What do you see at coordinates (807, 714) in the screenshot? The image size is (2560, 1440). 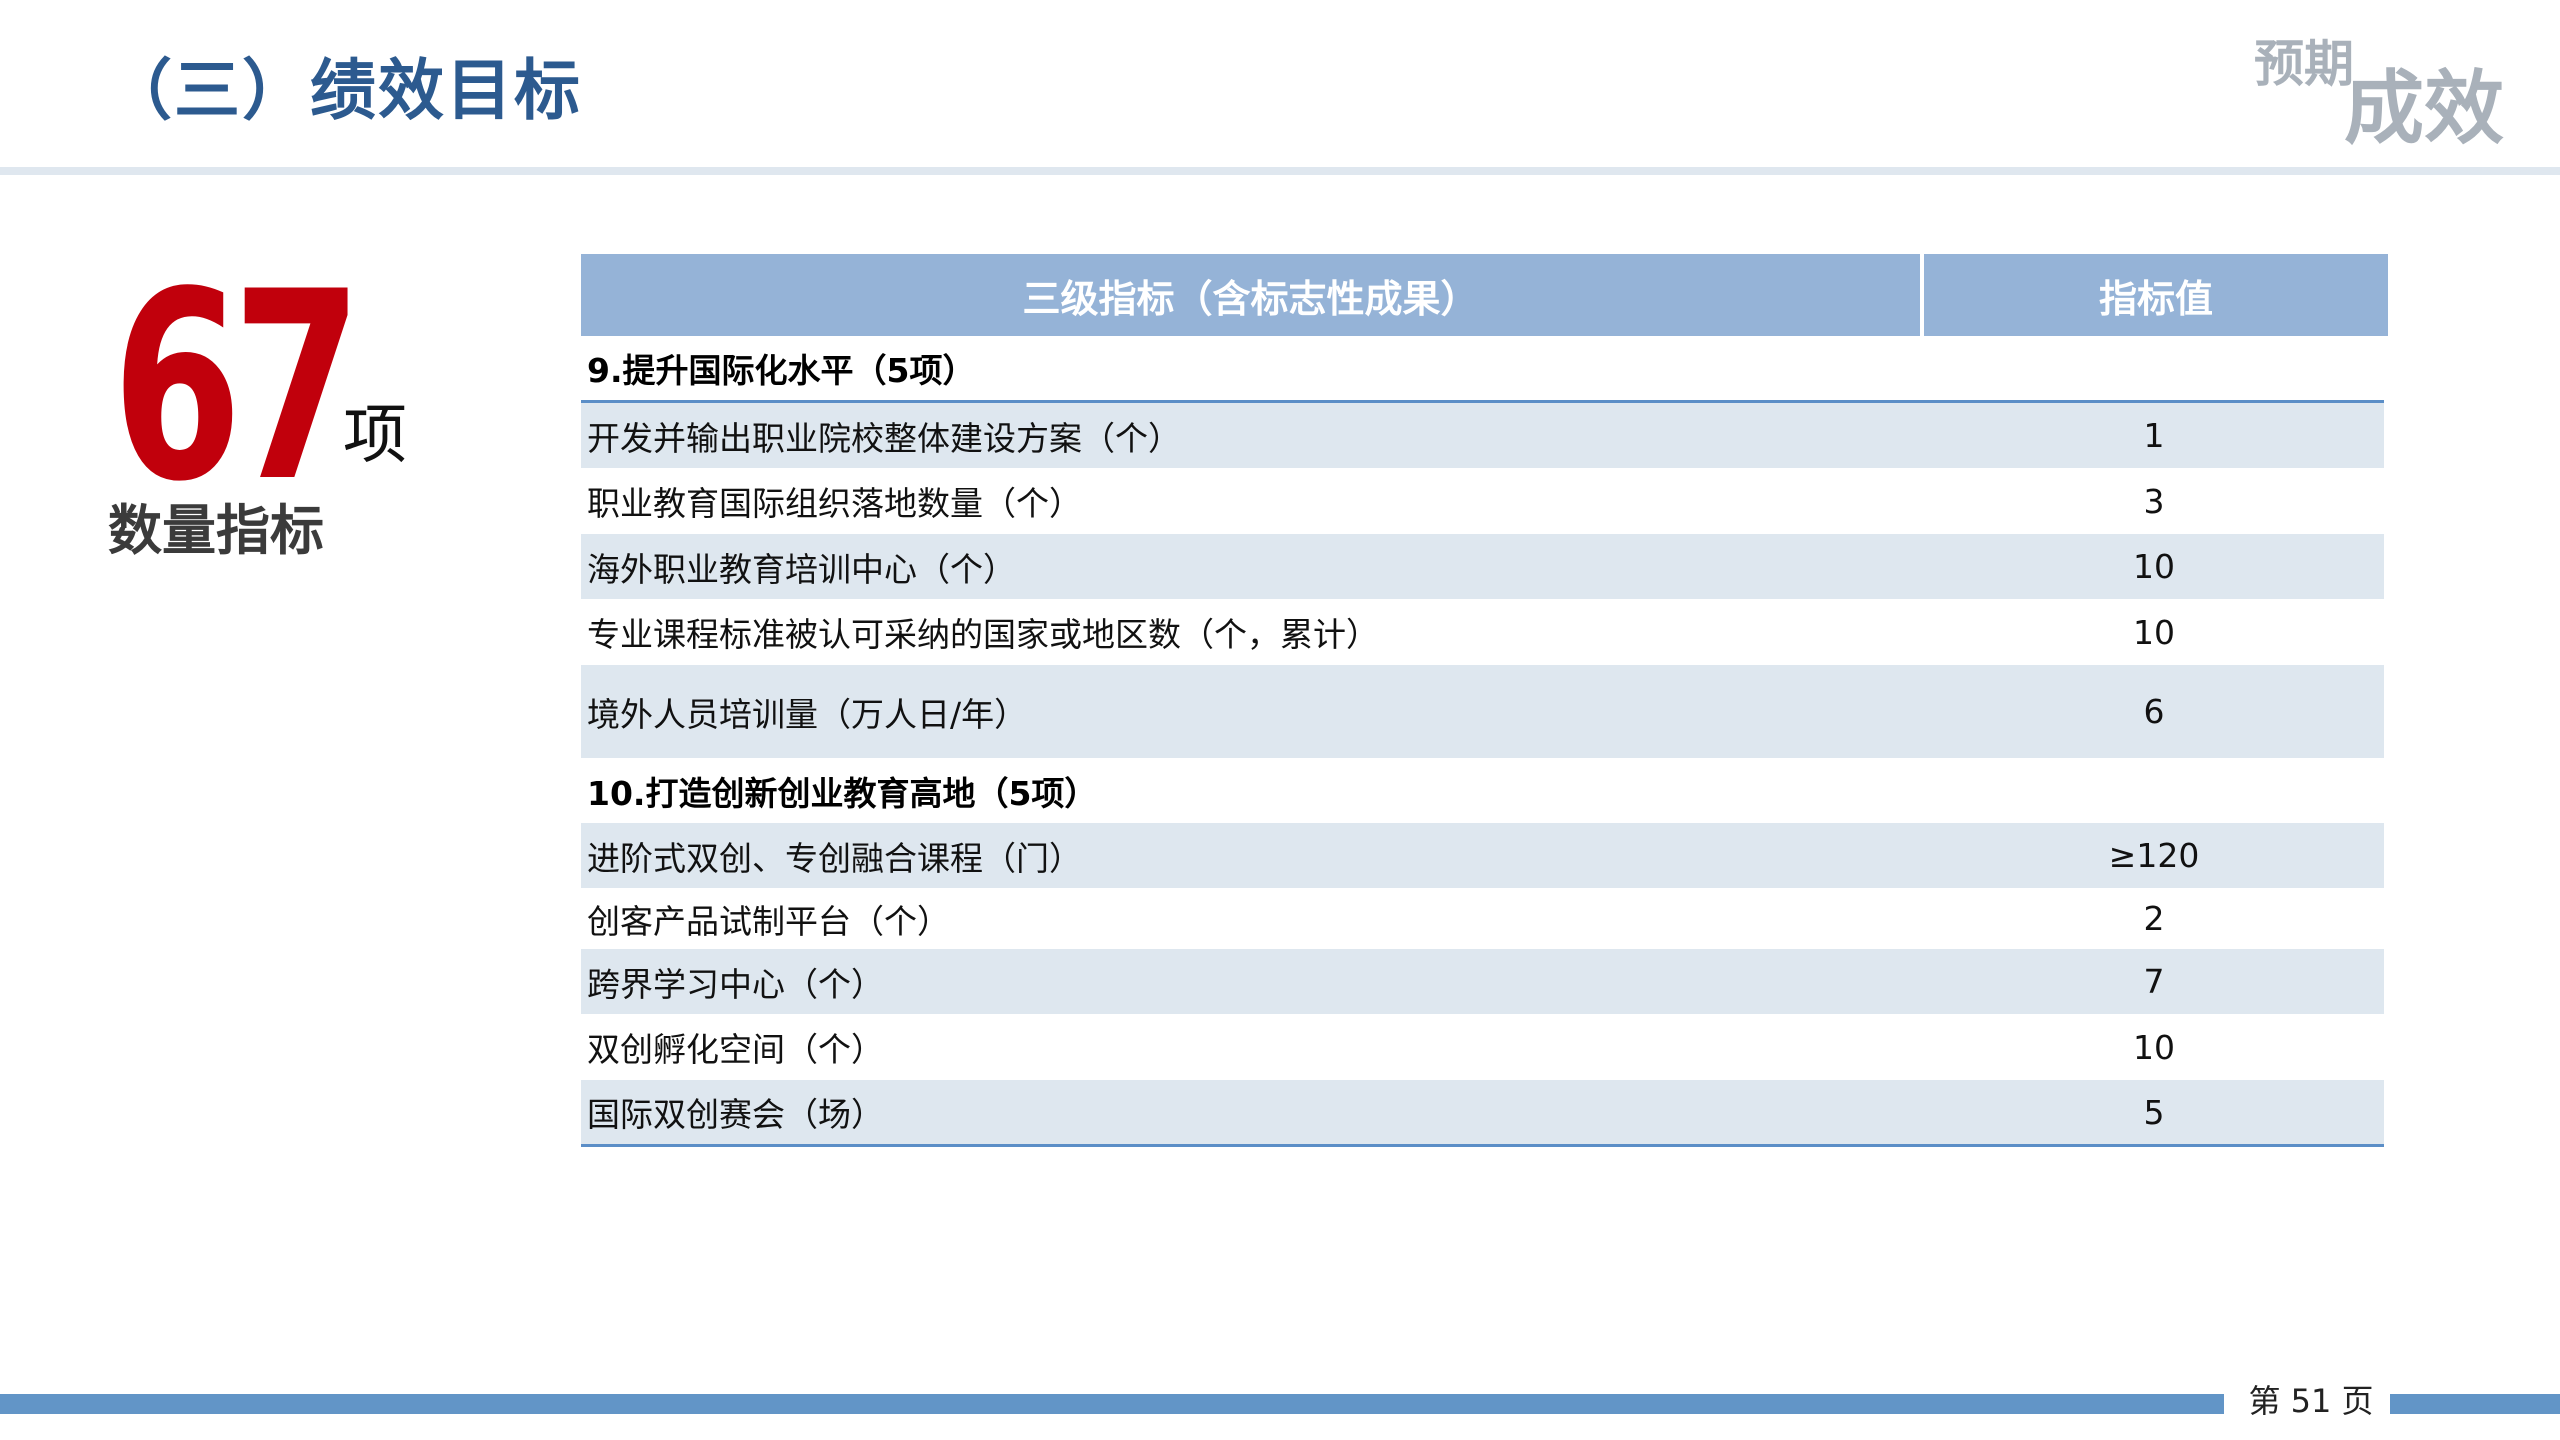 I see `indicator-name: 境外人员培训量（万人日/年）` at bounding box center [807, 714].